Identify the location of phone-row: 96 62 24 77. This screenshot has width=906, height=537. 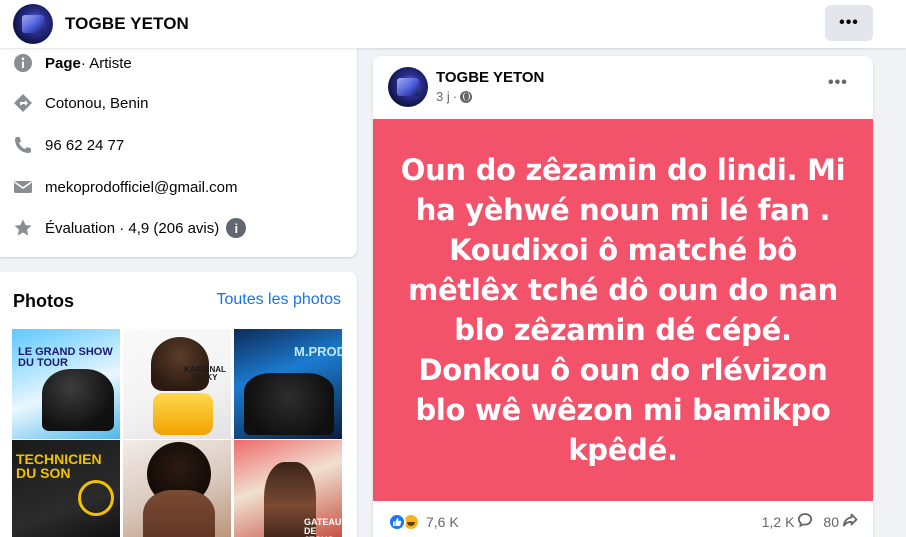
(68, 145).